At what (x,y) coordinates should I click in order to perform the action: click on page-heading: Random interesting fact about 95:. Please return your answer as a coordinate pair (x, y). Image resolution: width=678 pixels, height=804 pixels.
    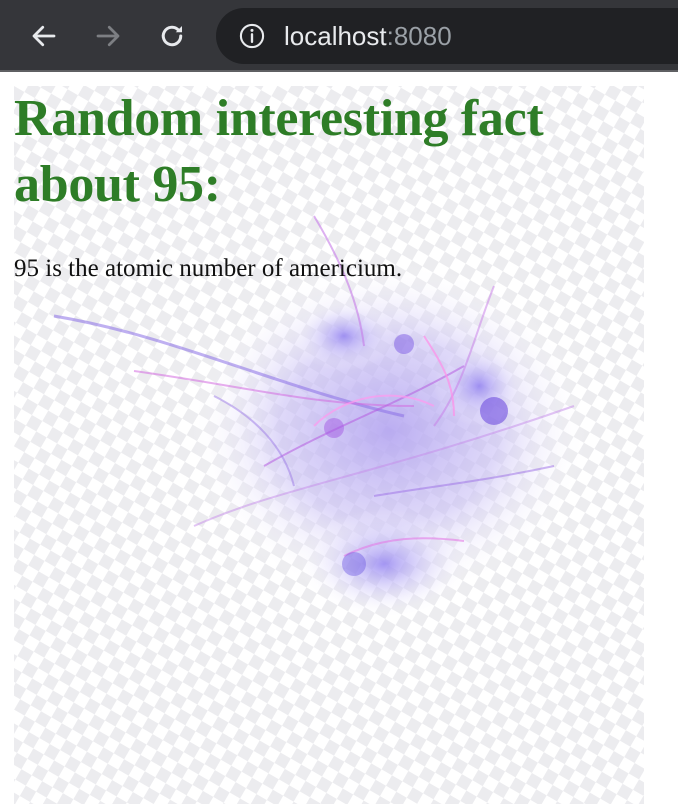
    Looking at the image, I should click on (279, 151).